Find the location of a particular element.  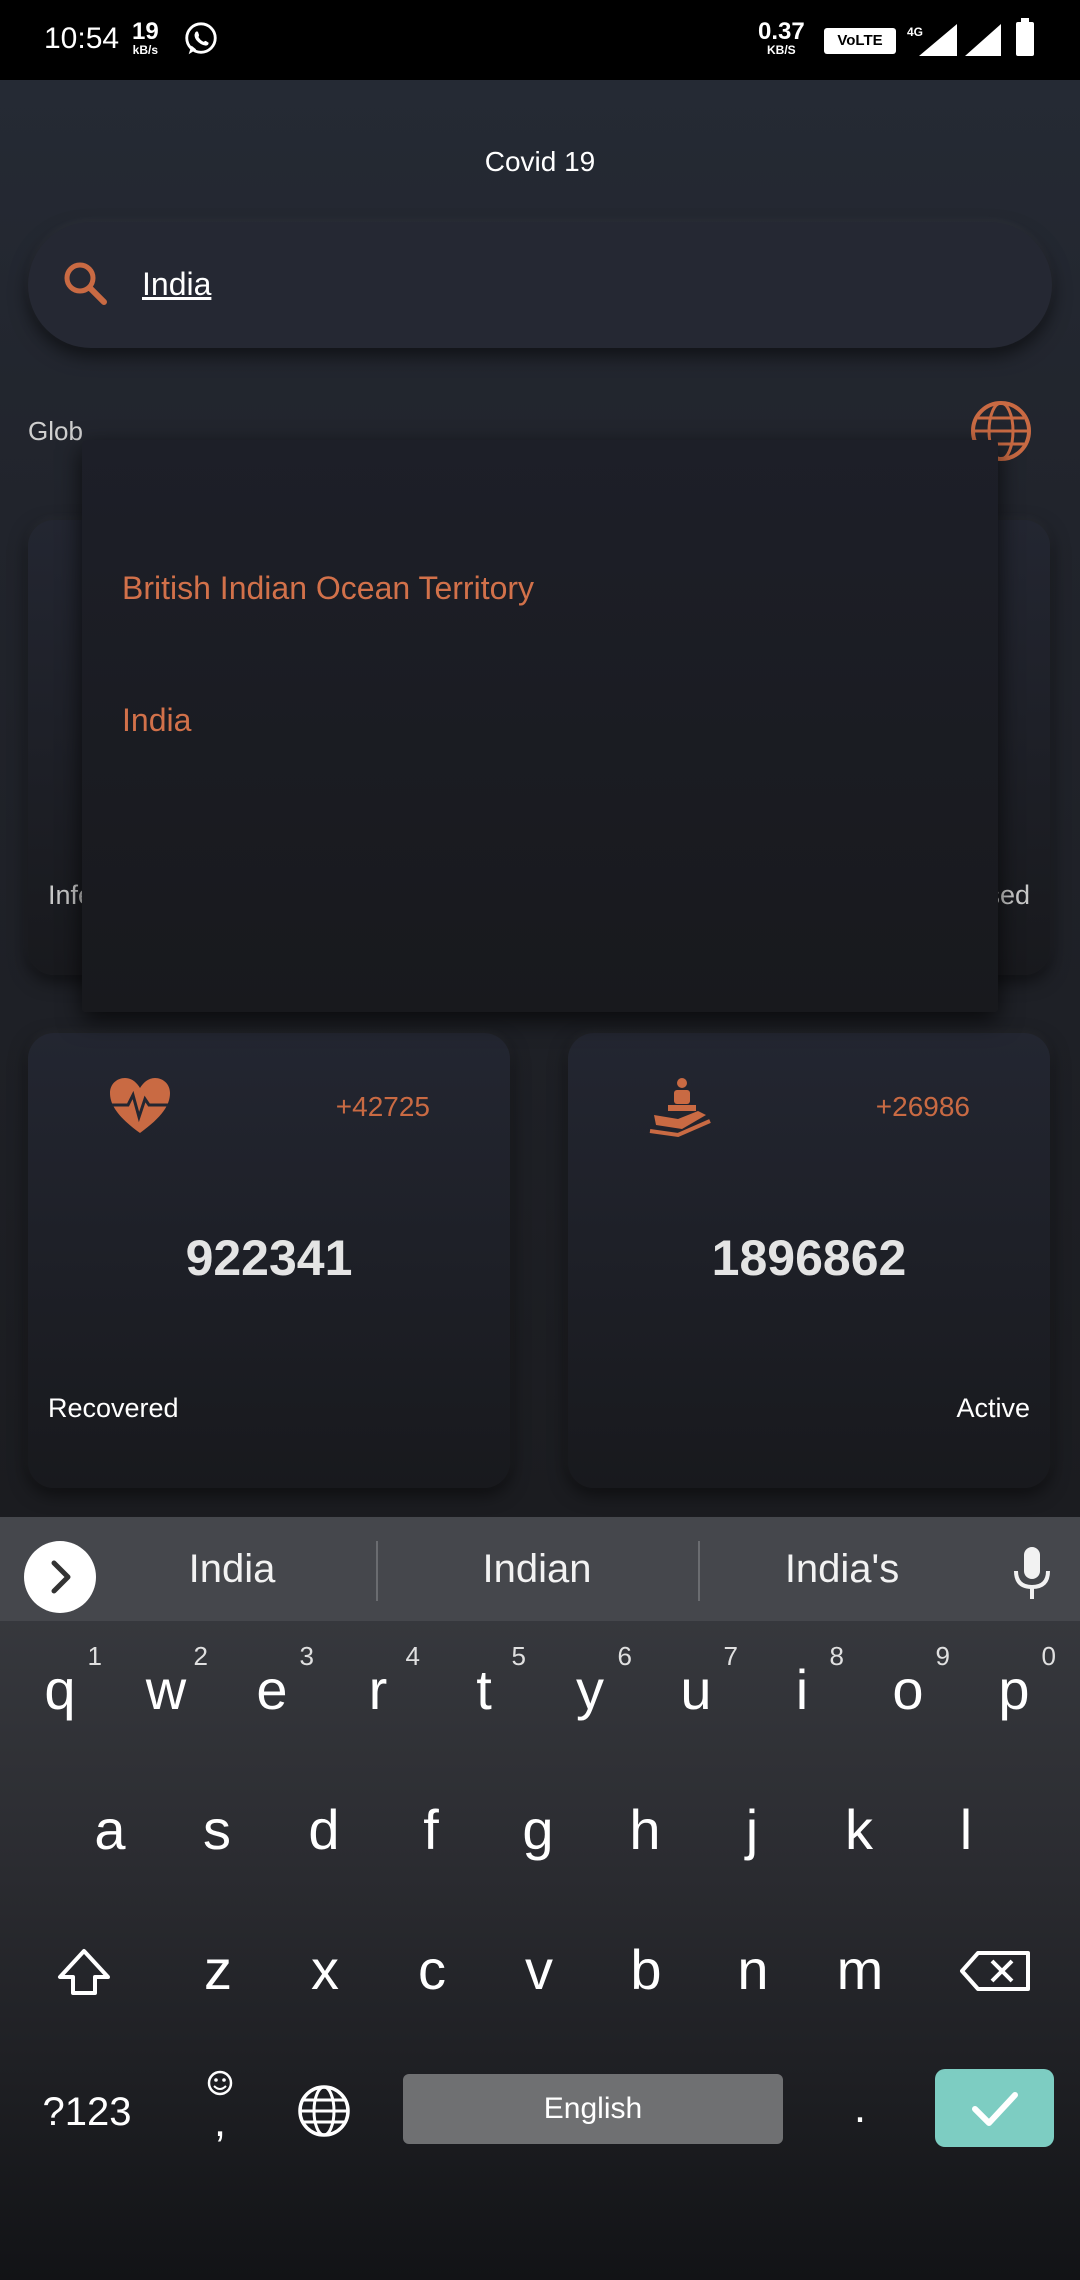

check-icon is located at coordinates (995, 2109).